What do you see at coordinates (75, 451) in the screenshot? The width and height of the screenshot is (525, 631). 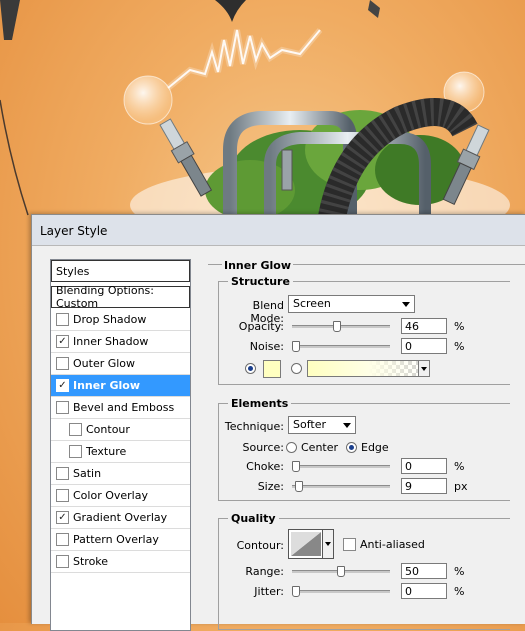 I see `texture-checkbox` at bounding box center [75, 451].